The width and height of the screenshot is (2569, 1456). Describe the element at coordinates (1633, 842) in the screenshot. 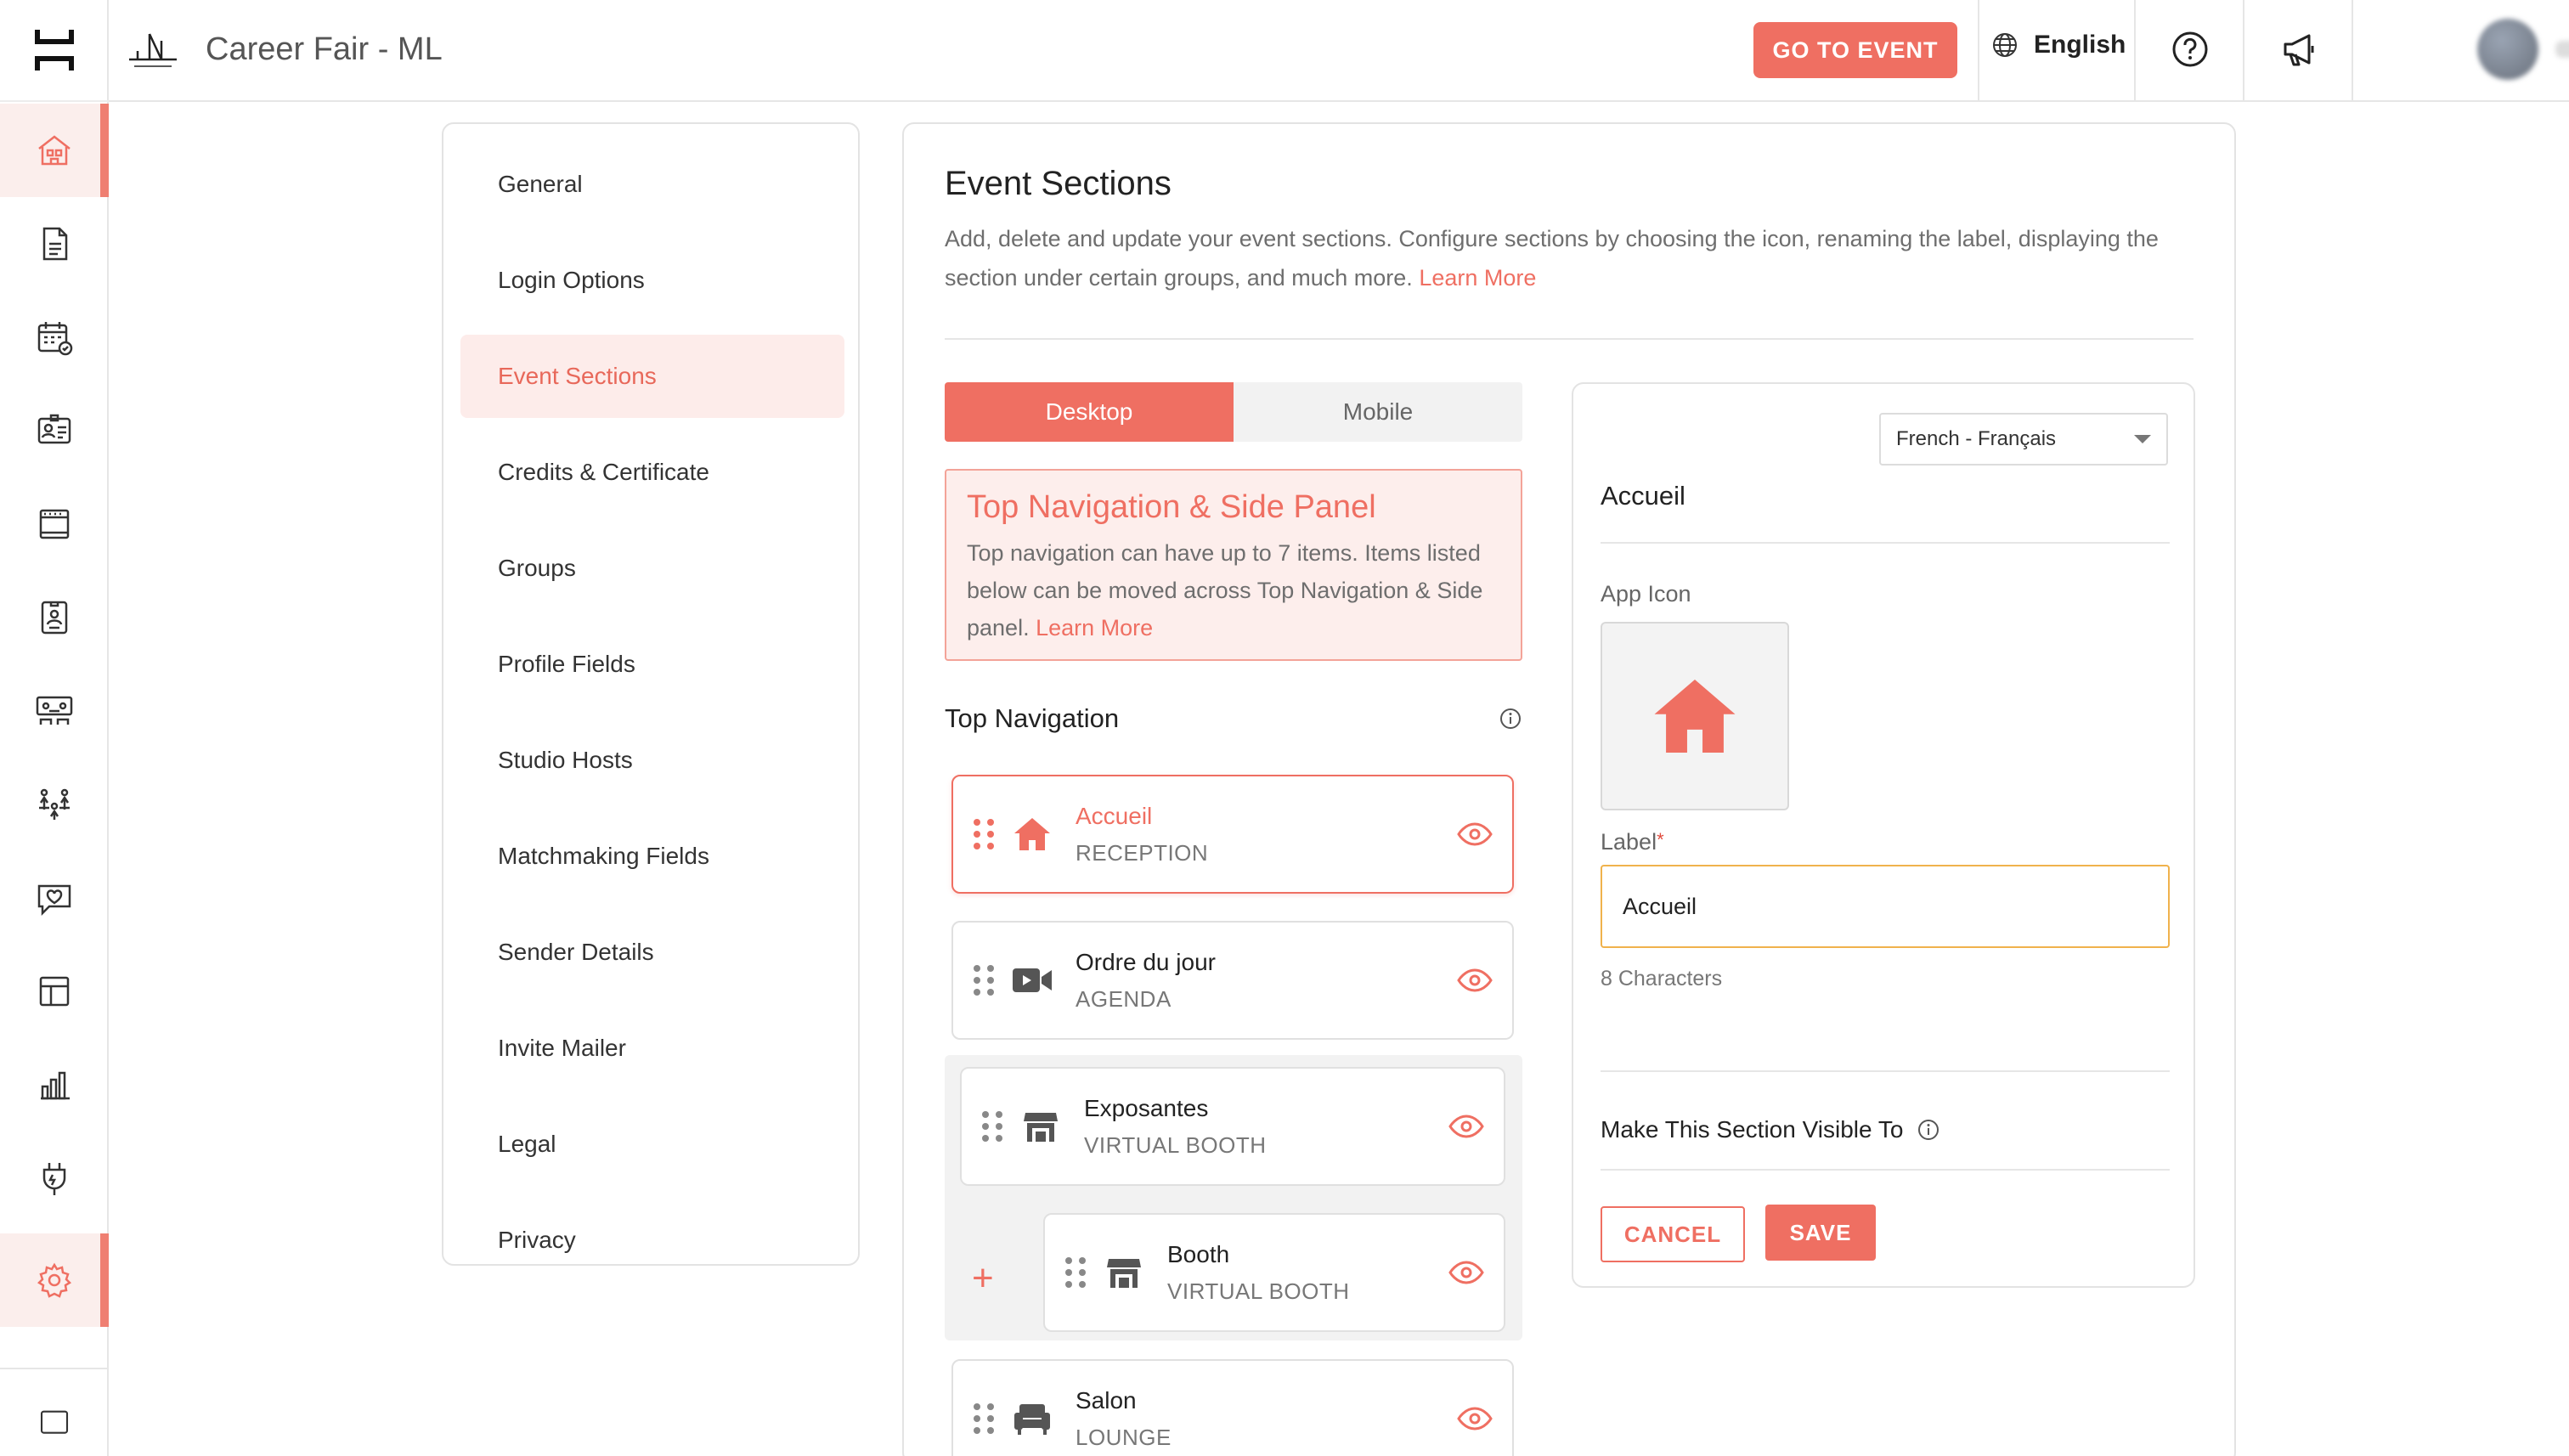

I see `label-field-label: Label*` at that location.